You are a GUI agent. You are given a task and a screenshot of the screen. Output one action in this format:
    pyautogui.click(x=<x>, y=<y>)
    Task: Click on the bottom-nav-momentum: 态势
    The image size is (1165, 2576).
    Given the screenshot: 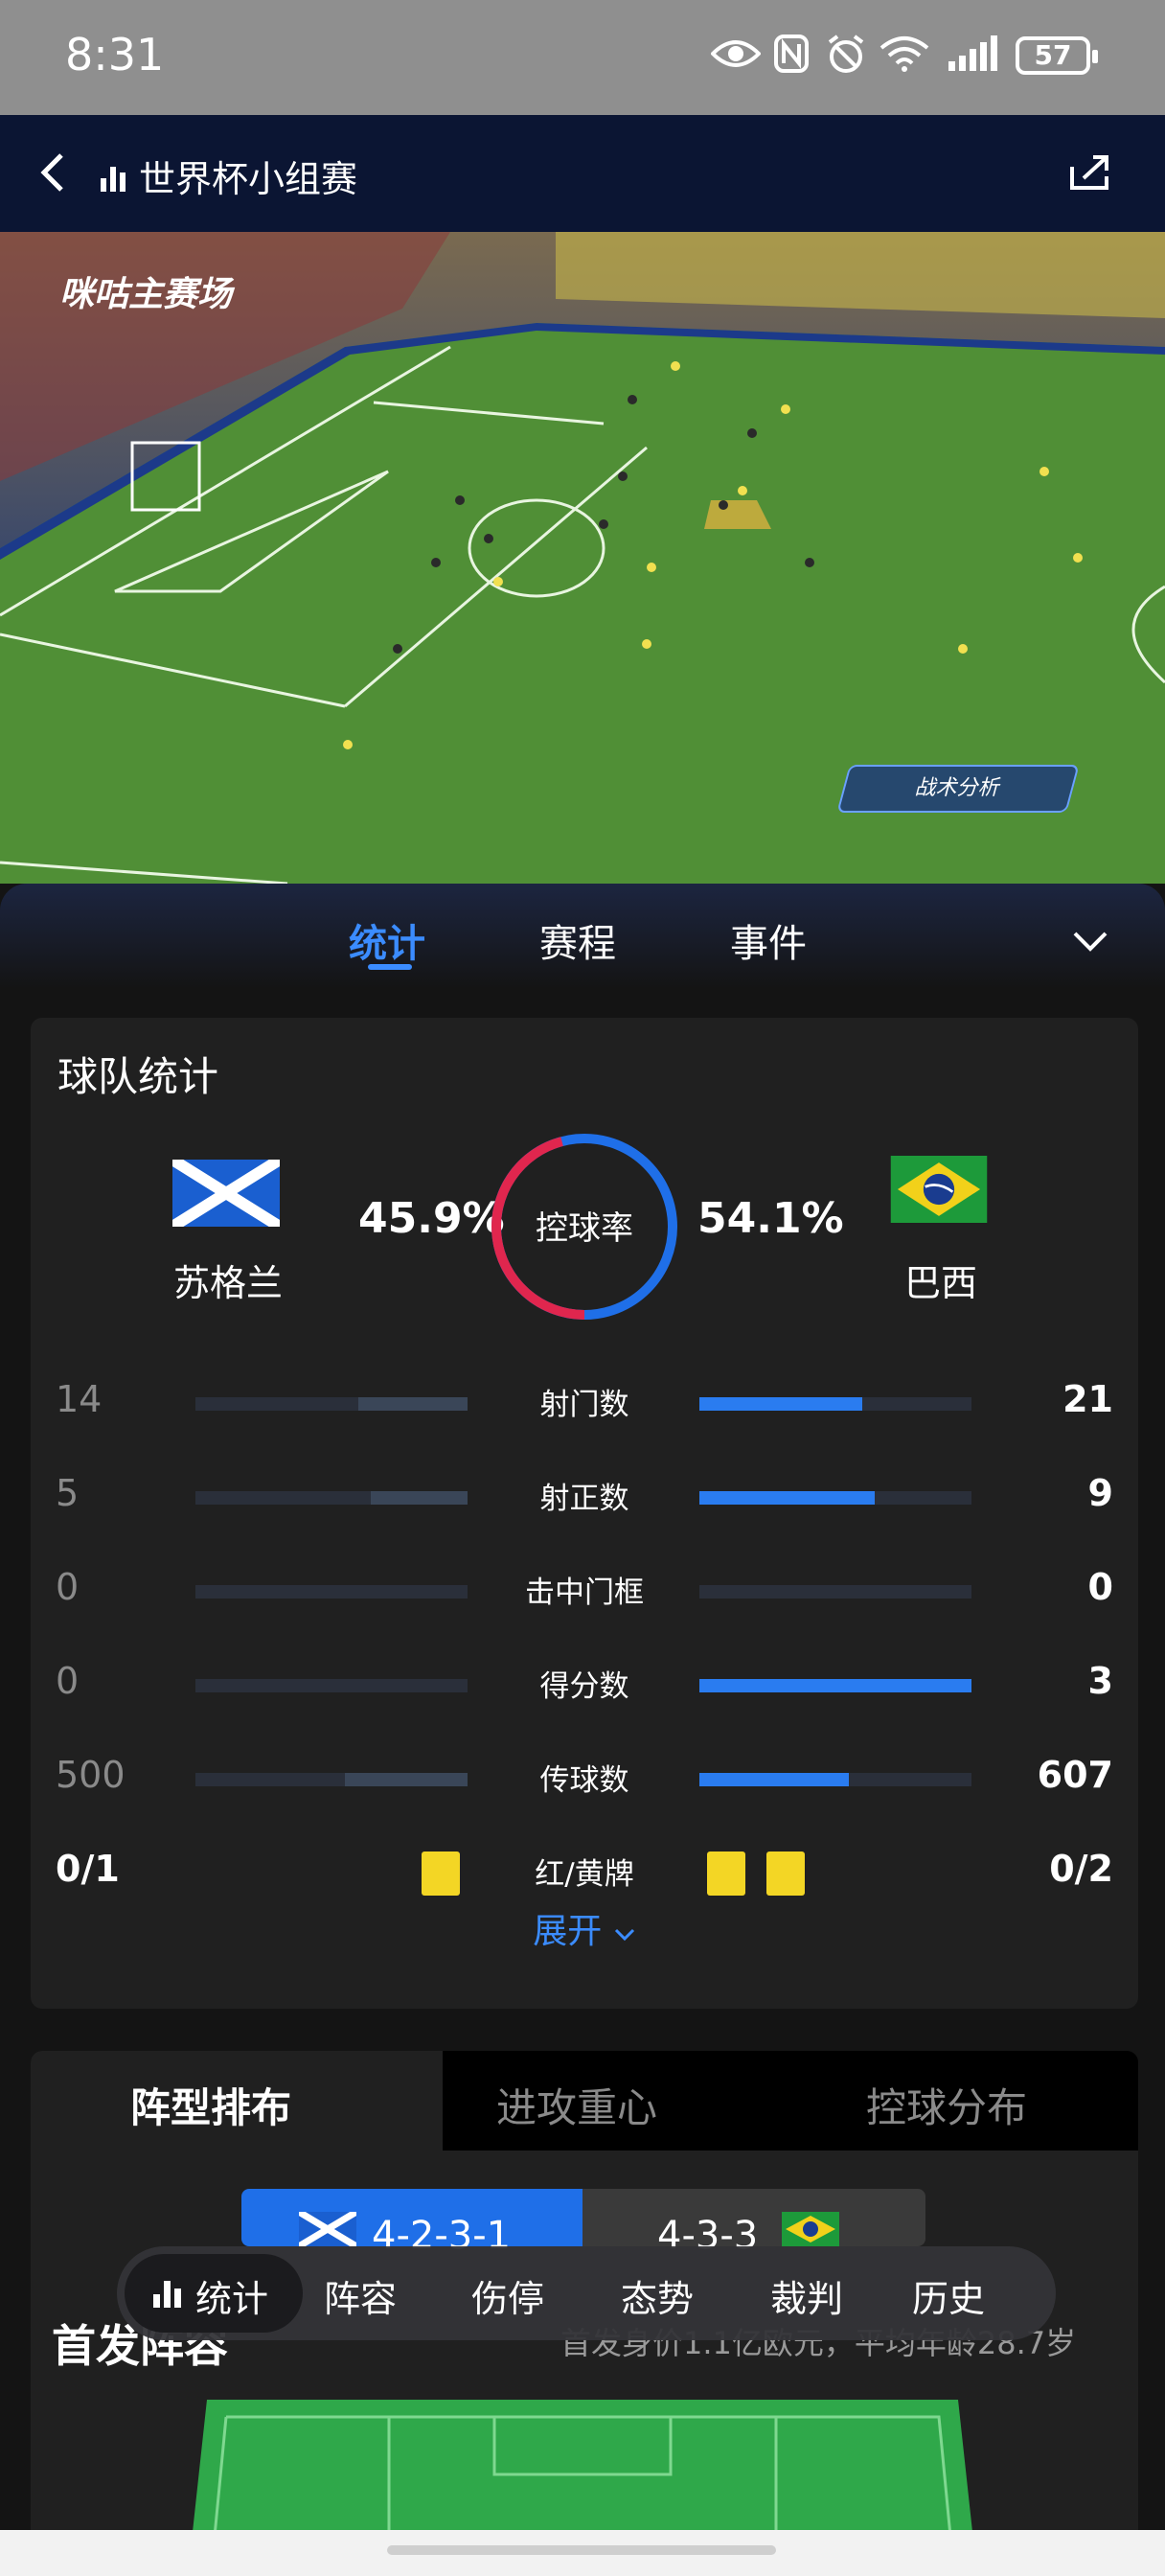 What is the action you would take?
    pyautogui.click(x=657, y=2295)
    